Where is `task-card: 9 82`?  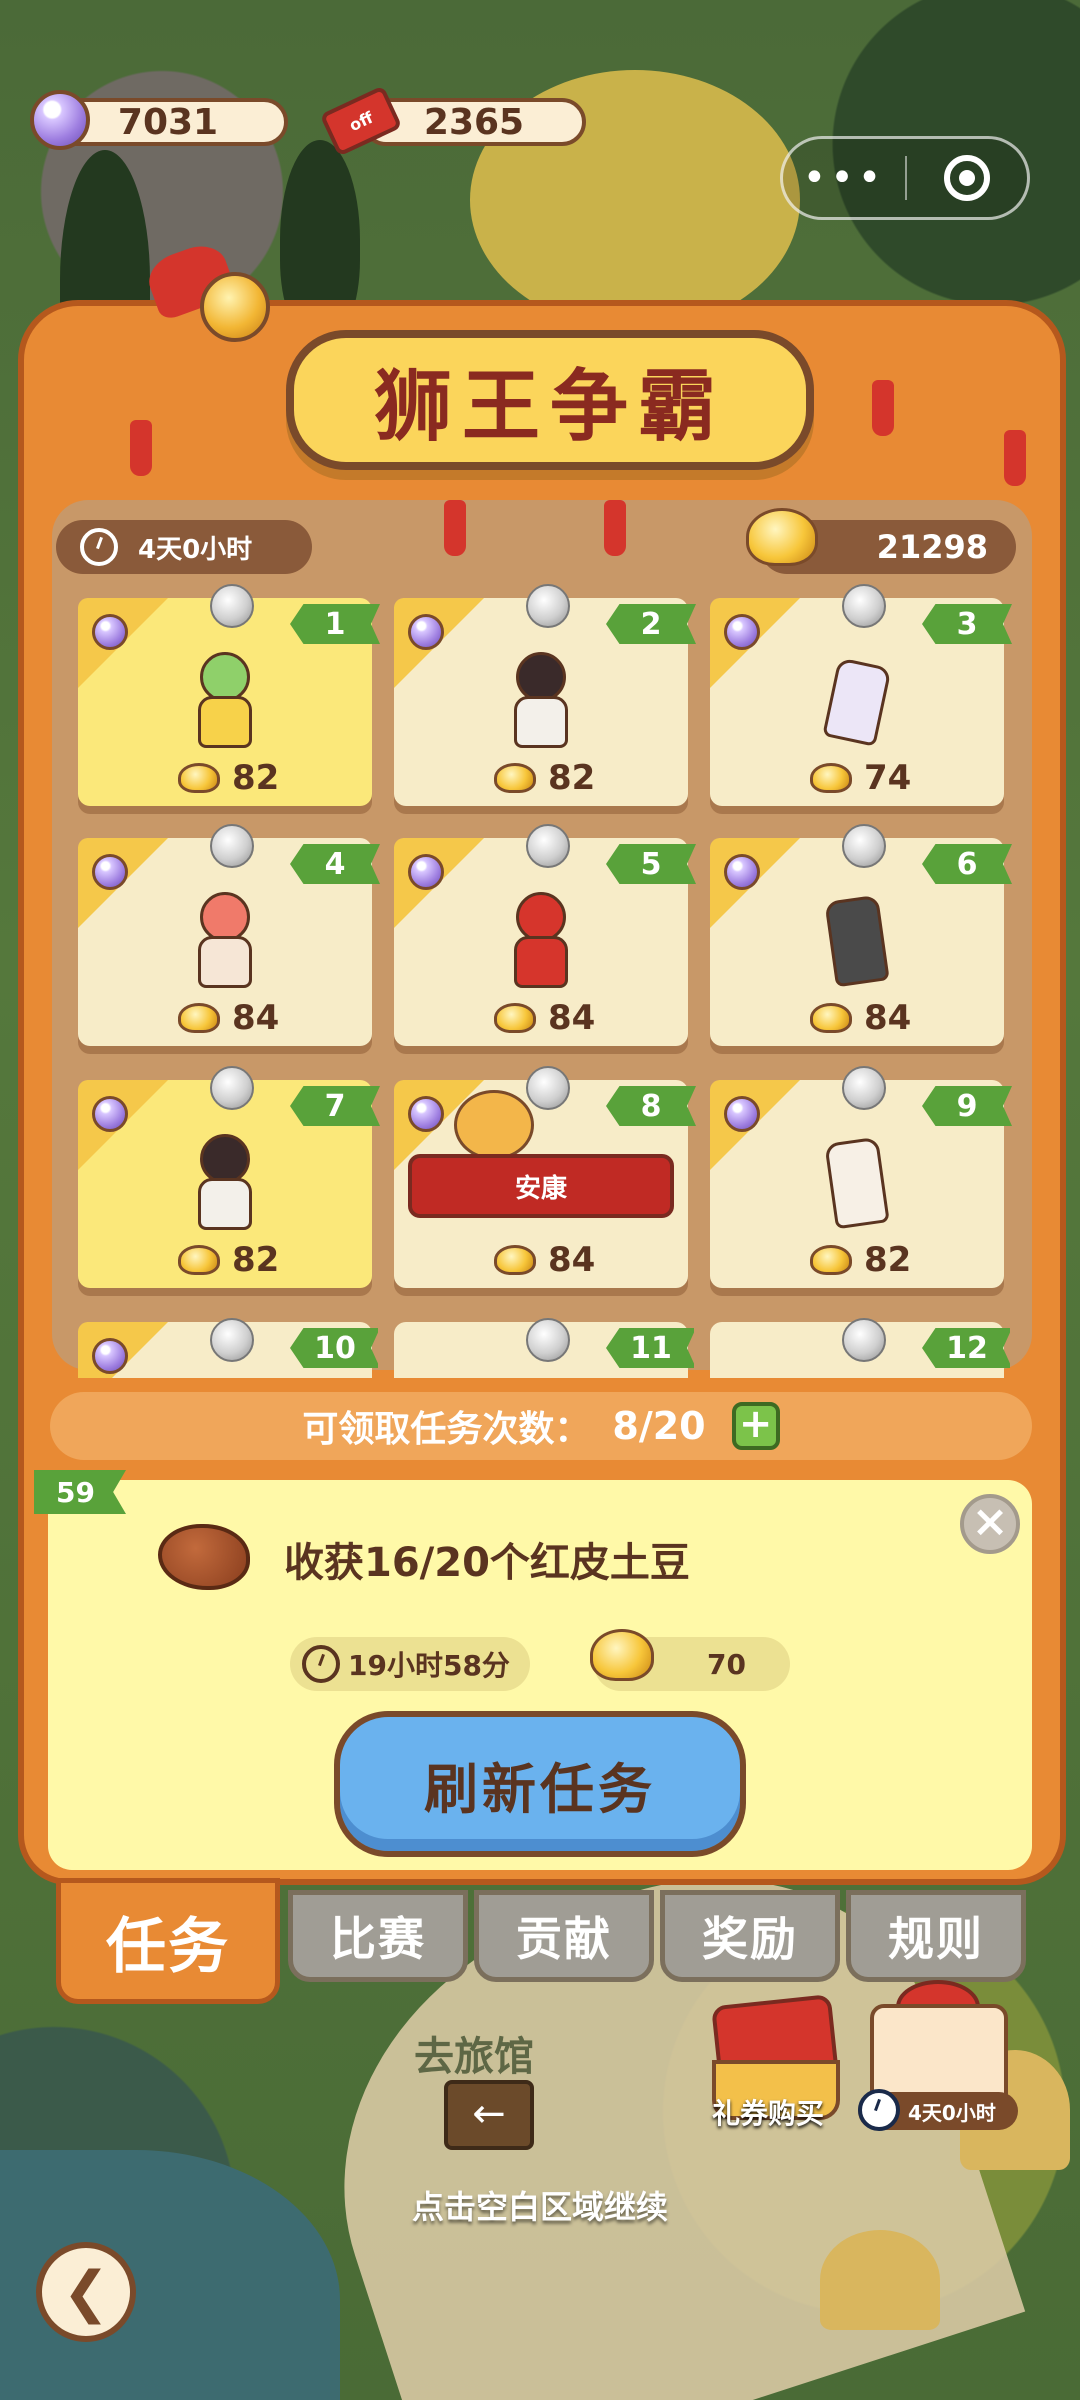 task-card: 9 82 is located at coordinates (861, 1177).